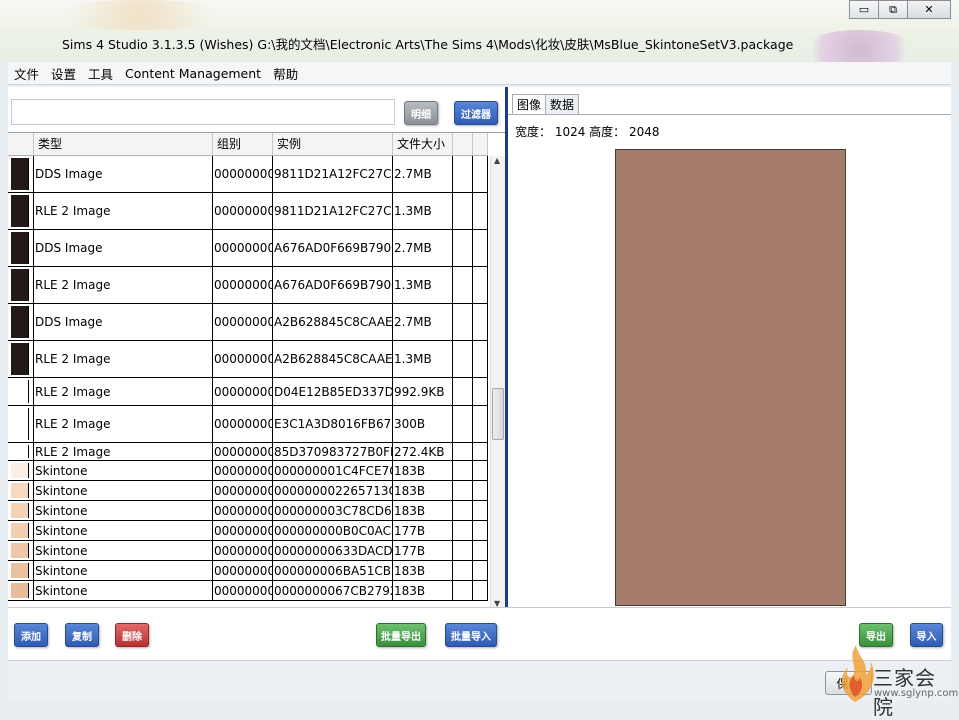 This screenshot has width=959, height=720. I want to click on add-button: 添加, so click(31, 635).